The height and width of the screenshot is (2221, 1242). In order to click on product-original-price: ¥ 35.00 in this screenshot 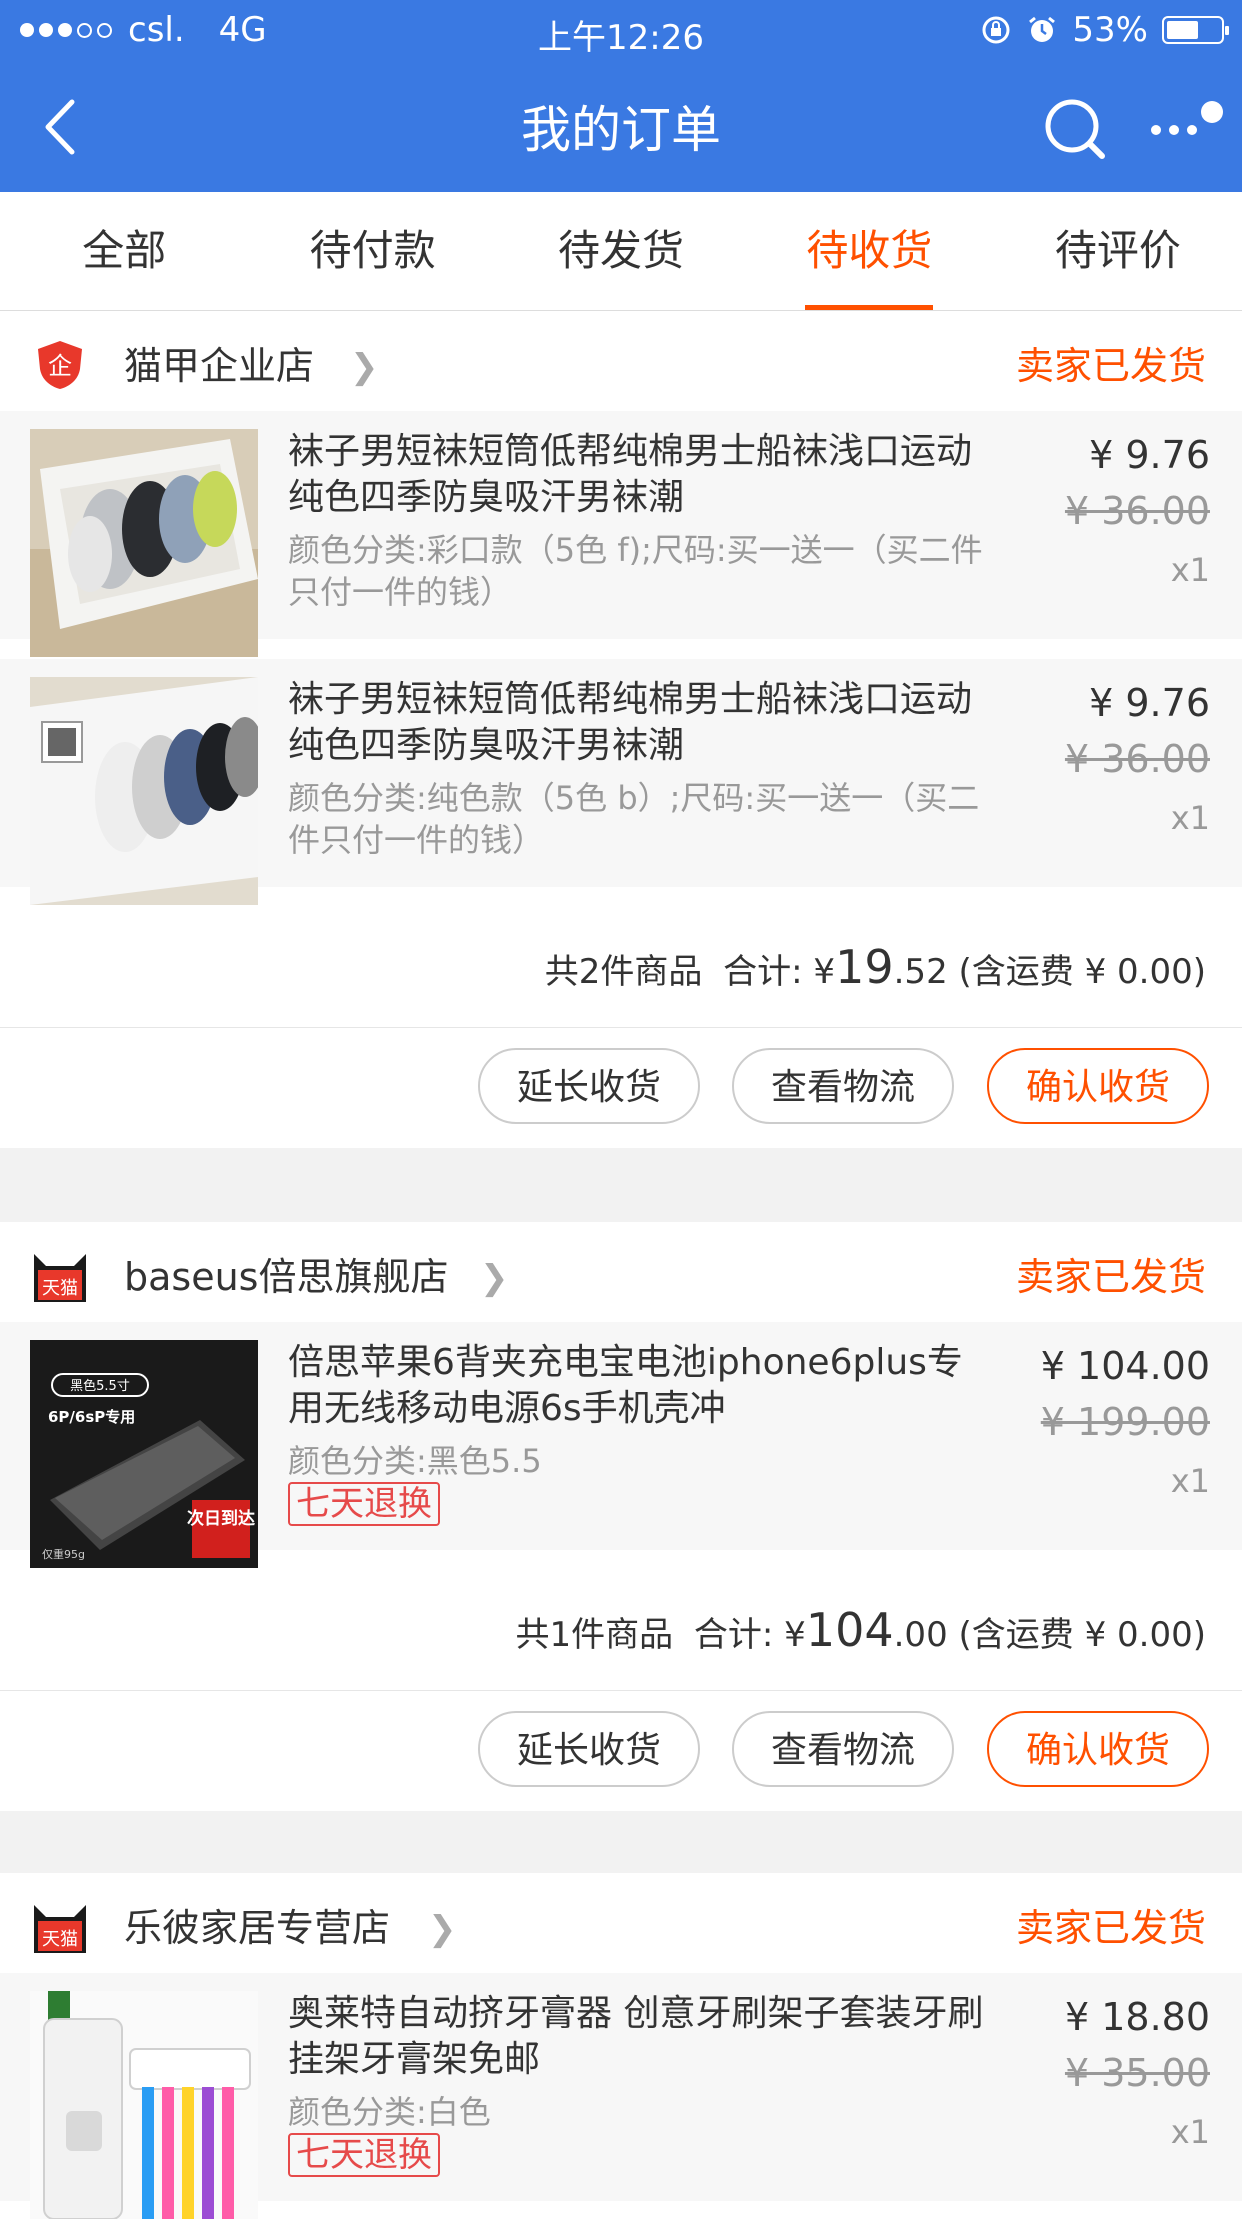, I will do `click(1137, 2073)`.